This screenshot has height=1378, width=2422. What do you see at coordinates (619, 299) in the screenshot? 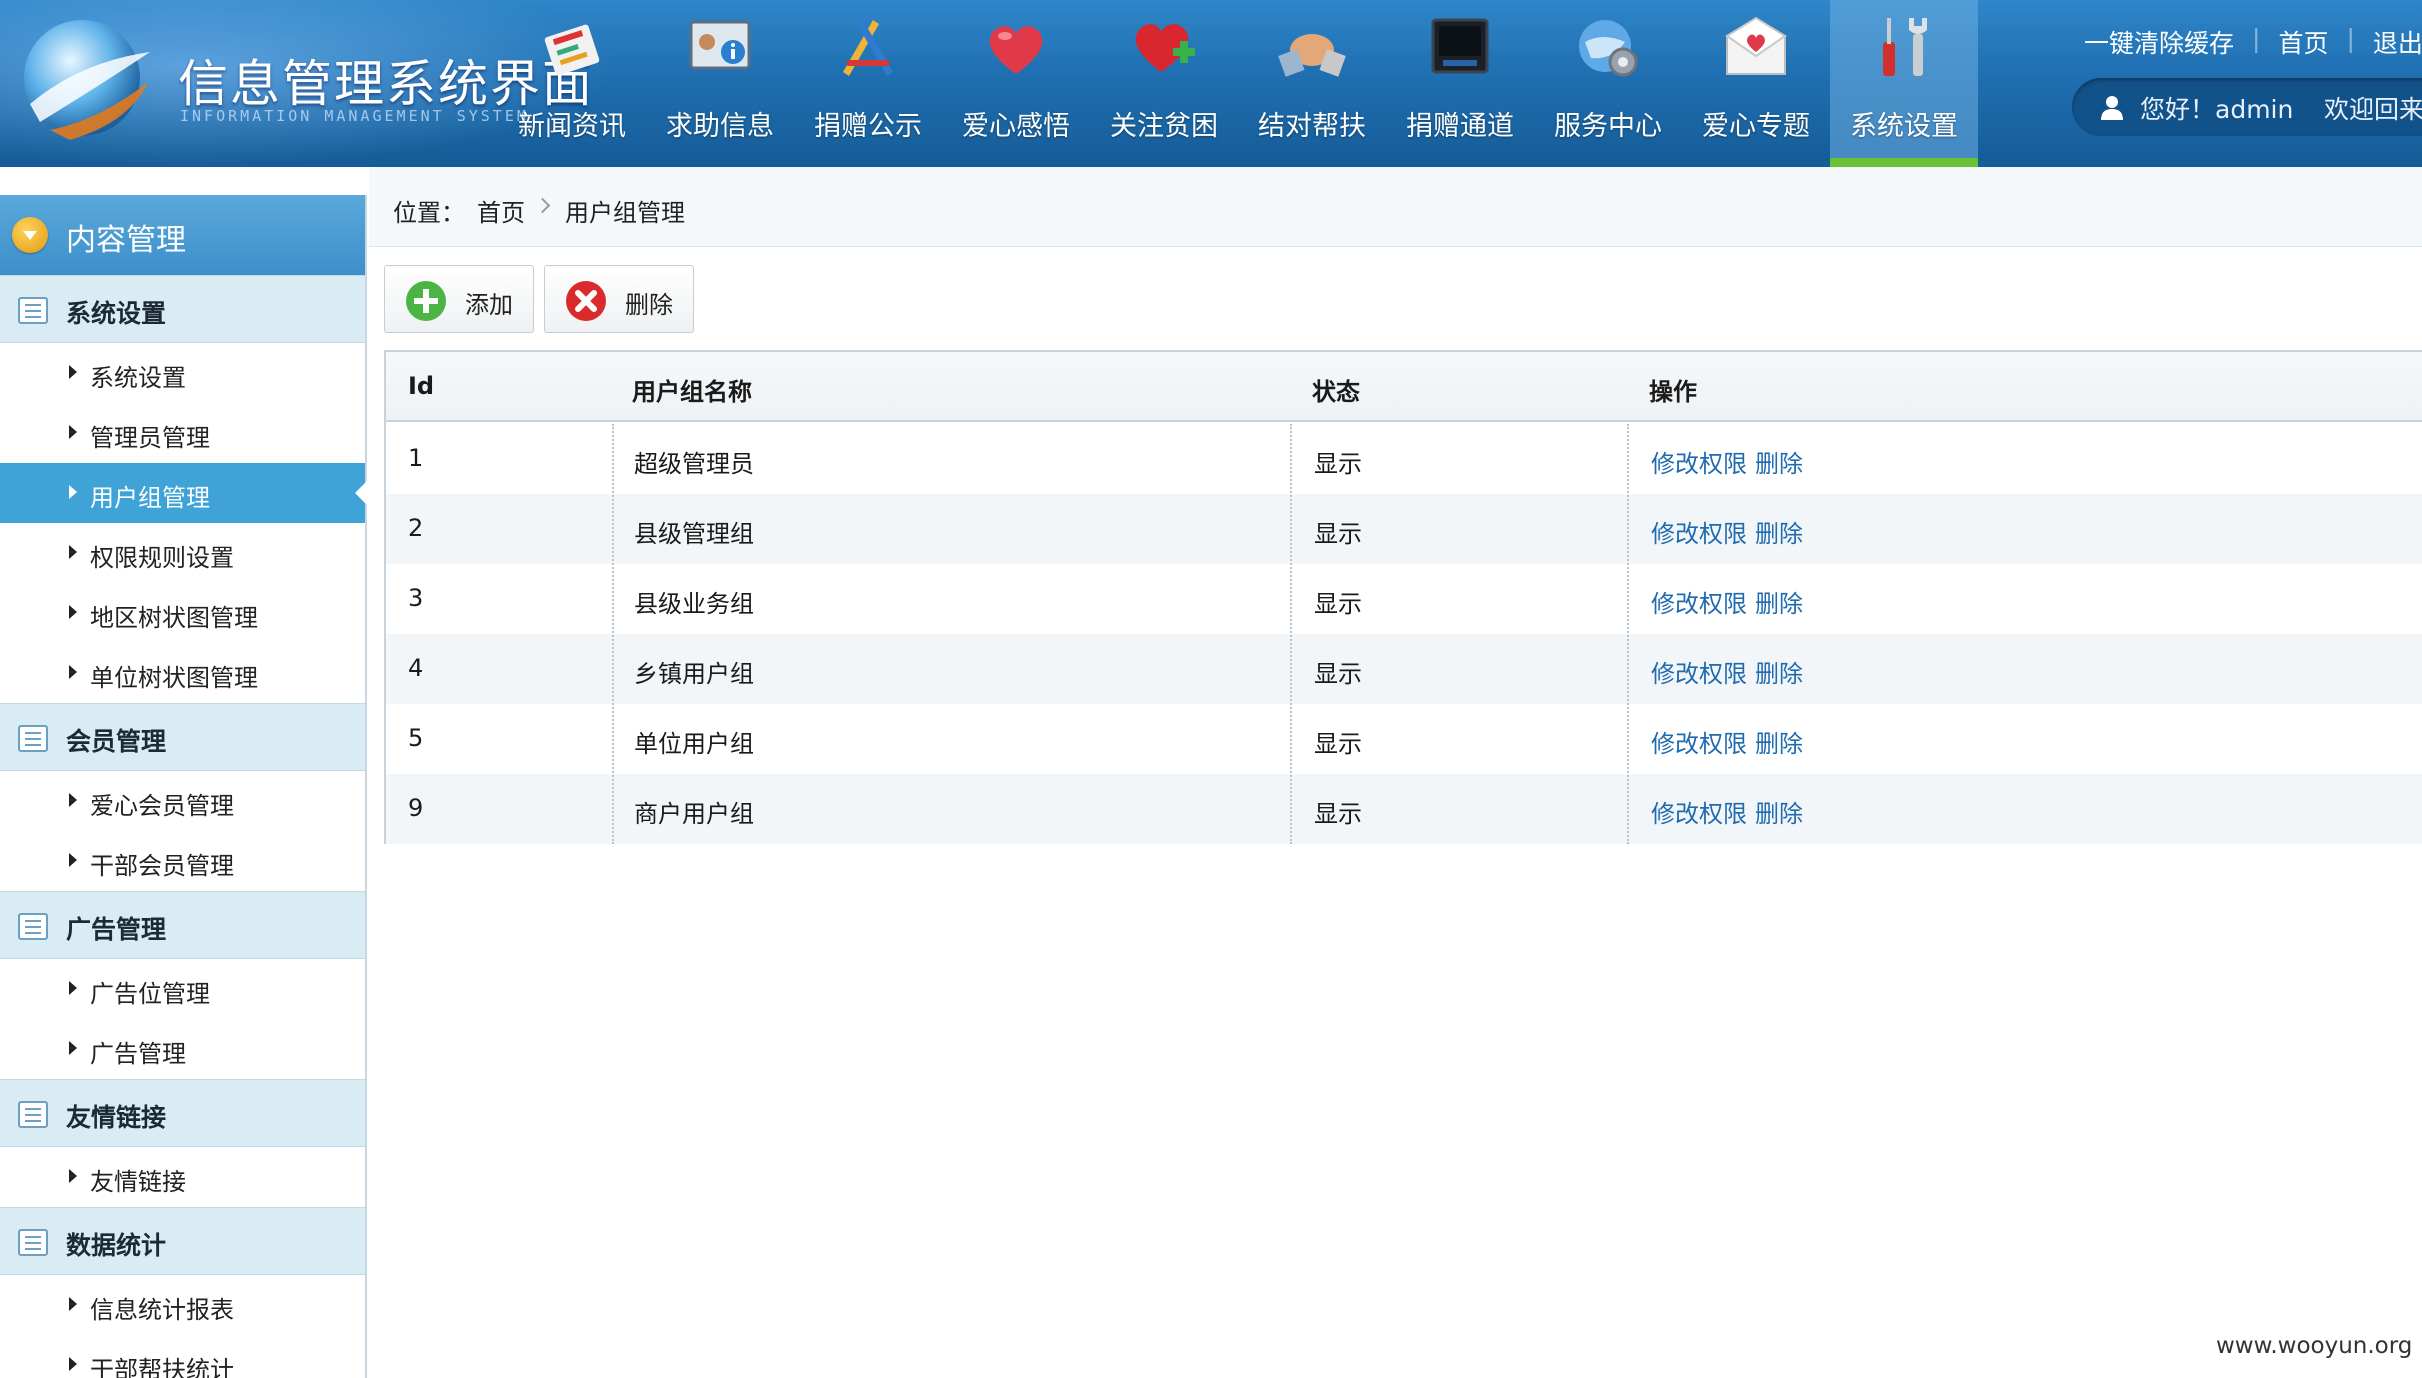
I see `delete-button: 删除` at bounding box center [619, 299].